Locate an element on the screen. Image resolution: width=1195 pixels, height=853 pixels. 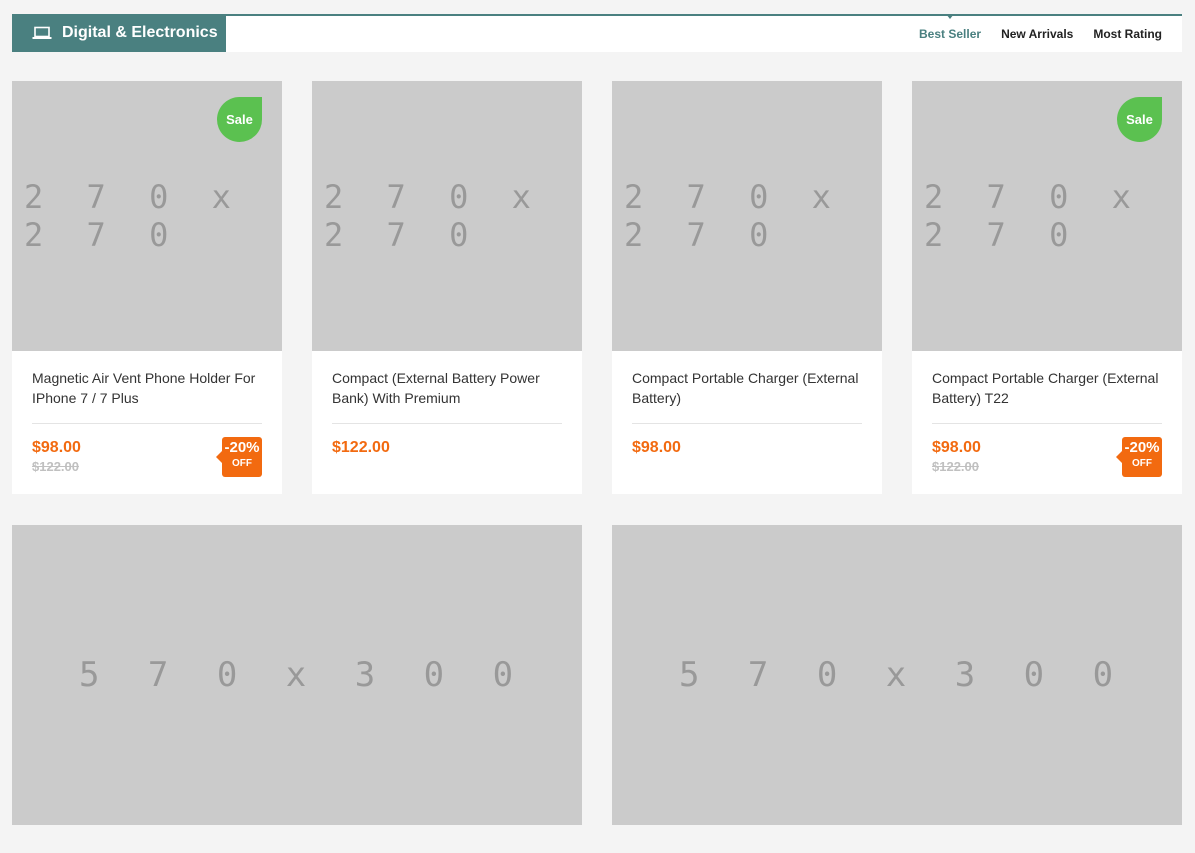
tab-most-rating: Most Rating is located at coordinates (1127, 34).